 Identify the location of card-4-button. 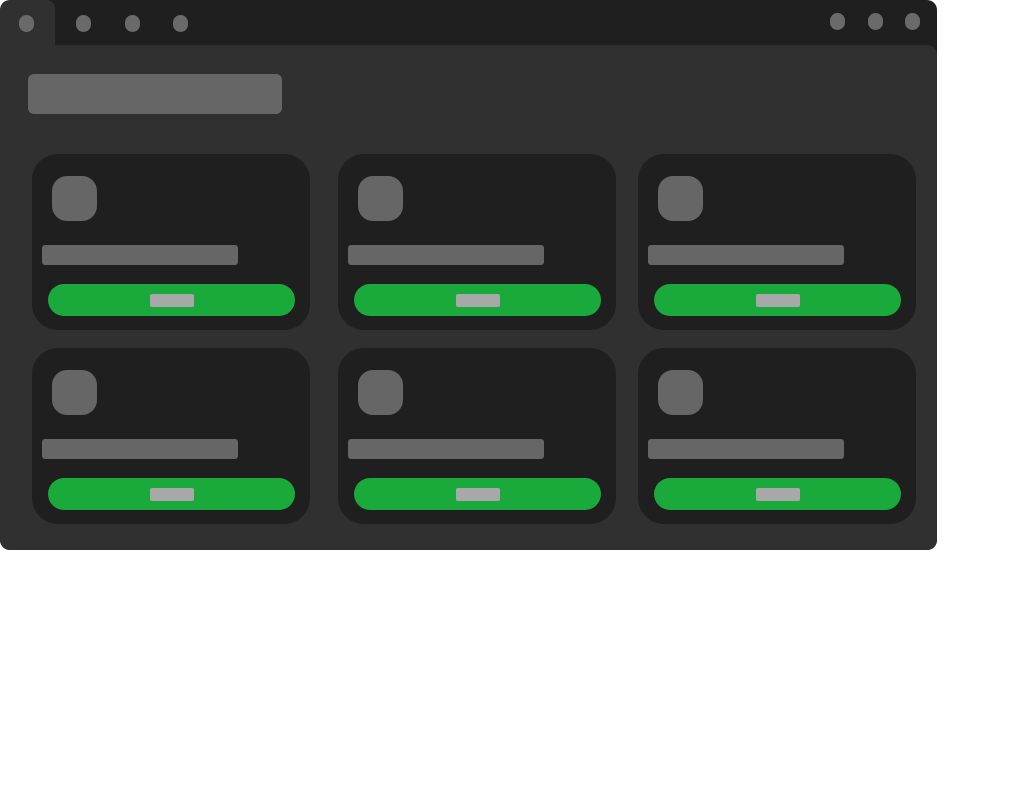
(171, 494).